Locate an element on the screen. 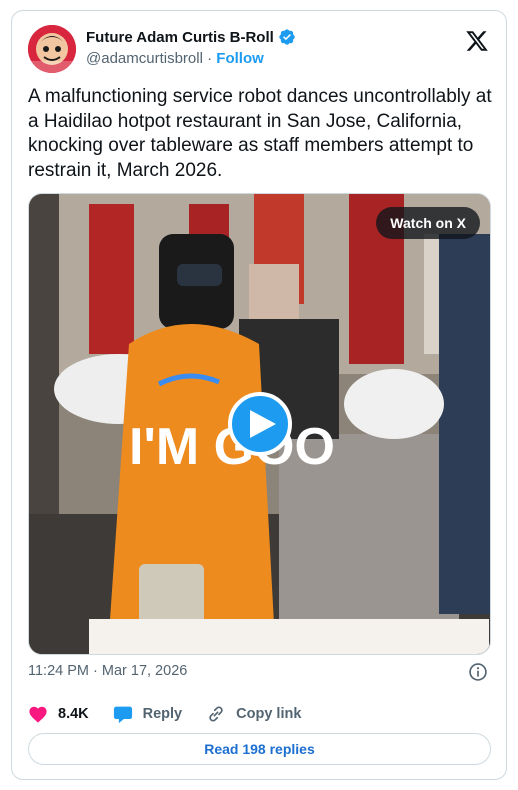 This screenshot has width=518, height=790. name-row: Future Adam Curtis B-Roll is located at coordinates (191, 37).